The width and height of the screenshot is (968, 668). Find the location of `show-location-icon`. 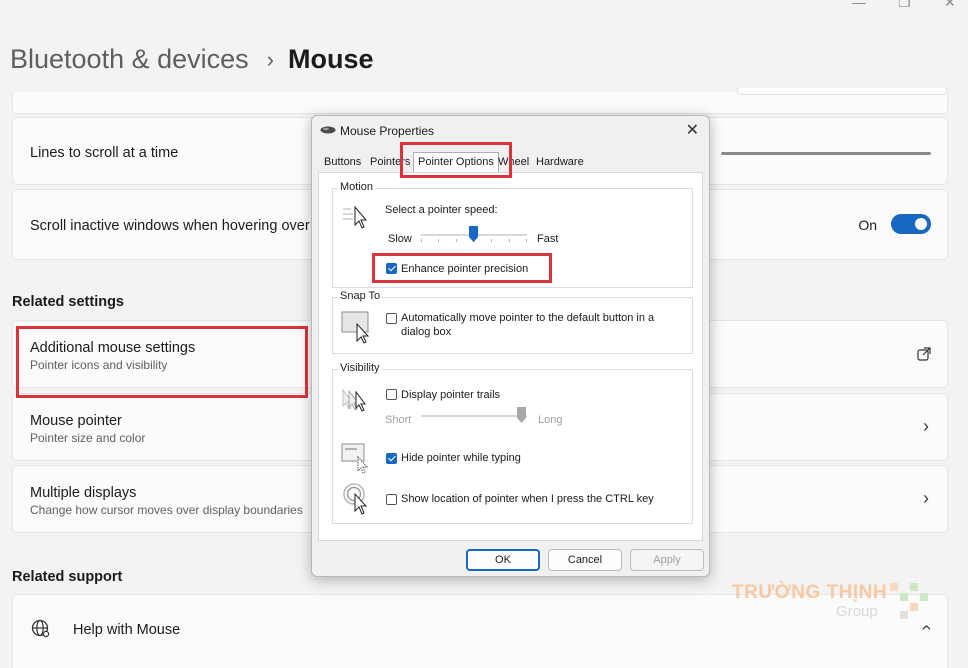

show-location-icon is located at coordinates (355, 499).